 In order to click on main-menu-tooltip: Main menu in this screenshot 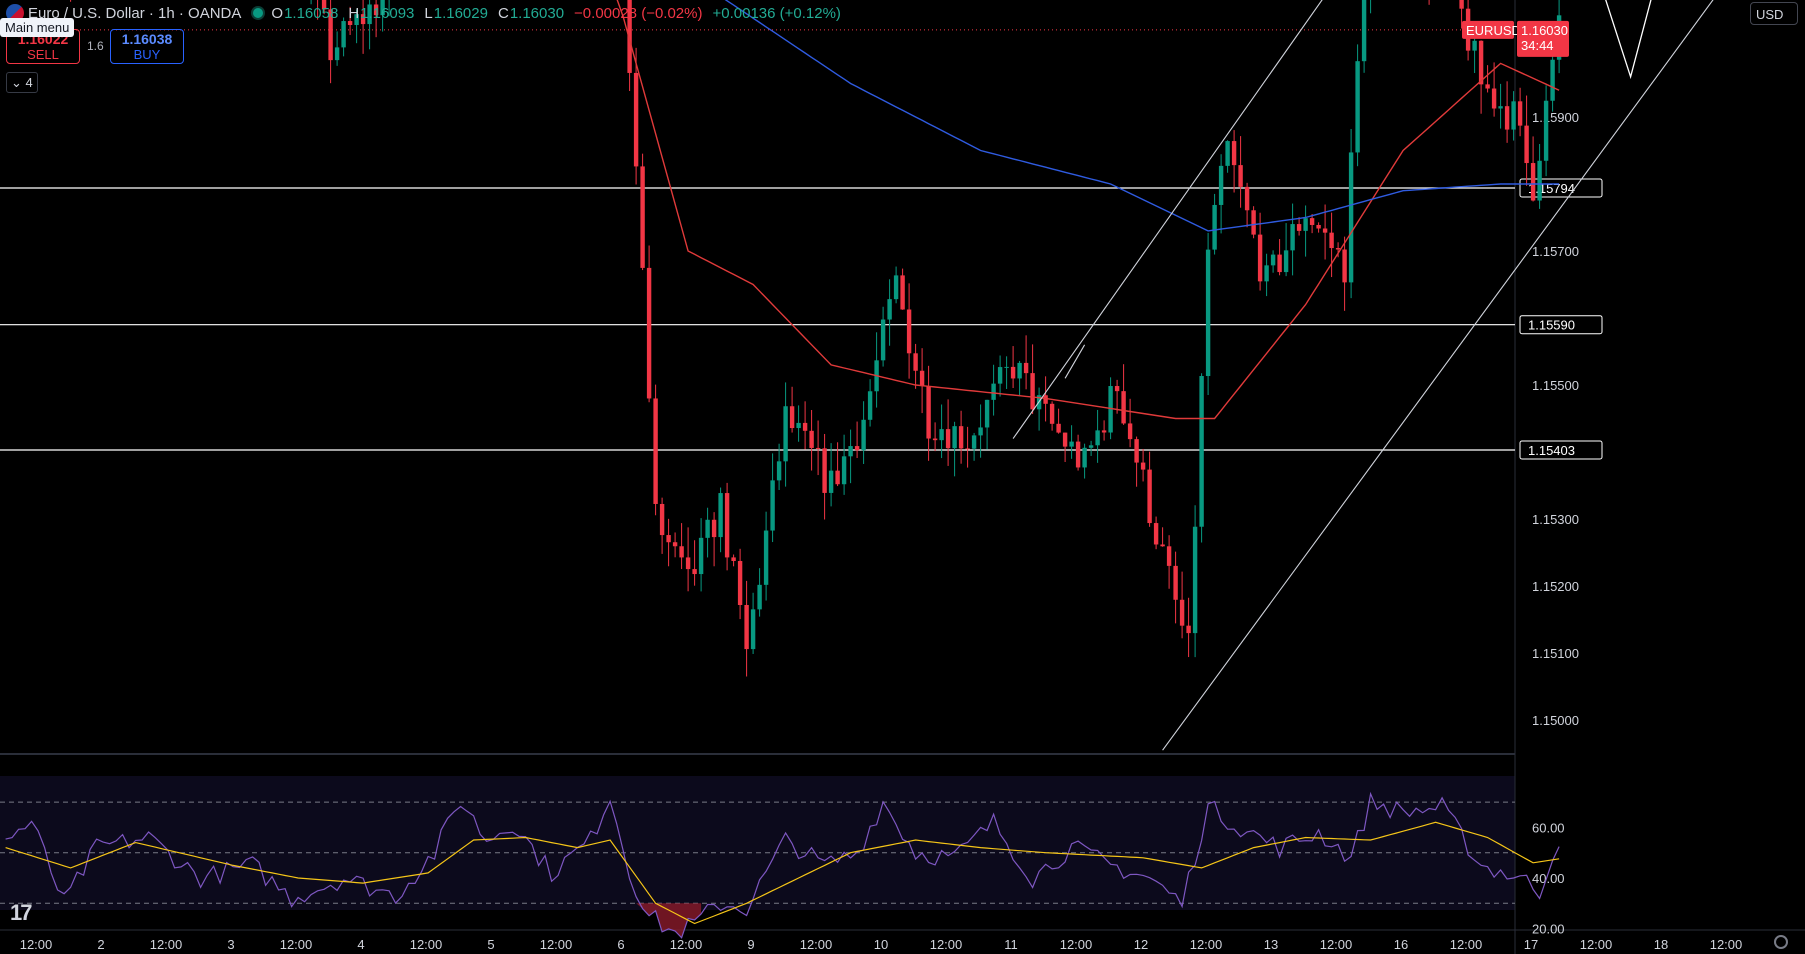, I will do `click(37, 27)`.